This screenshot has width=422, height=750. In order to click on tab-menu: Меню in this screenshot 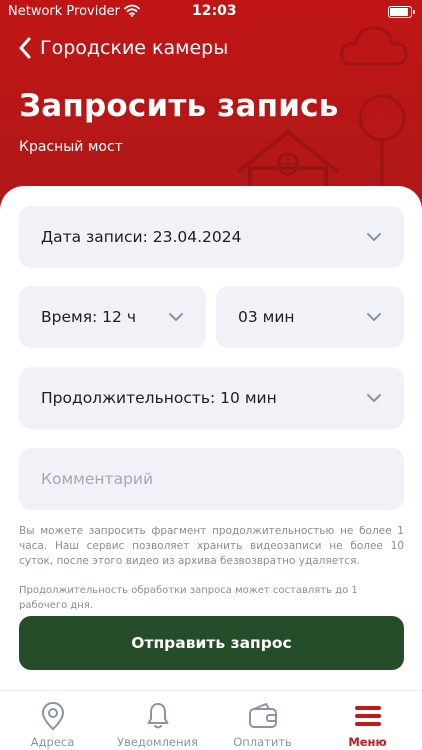, I will do `click(367, 720)`.